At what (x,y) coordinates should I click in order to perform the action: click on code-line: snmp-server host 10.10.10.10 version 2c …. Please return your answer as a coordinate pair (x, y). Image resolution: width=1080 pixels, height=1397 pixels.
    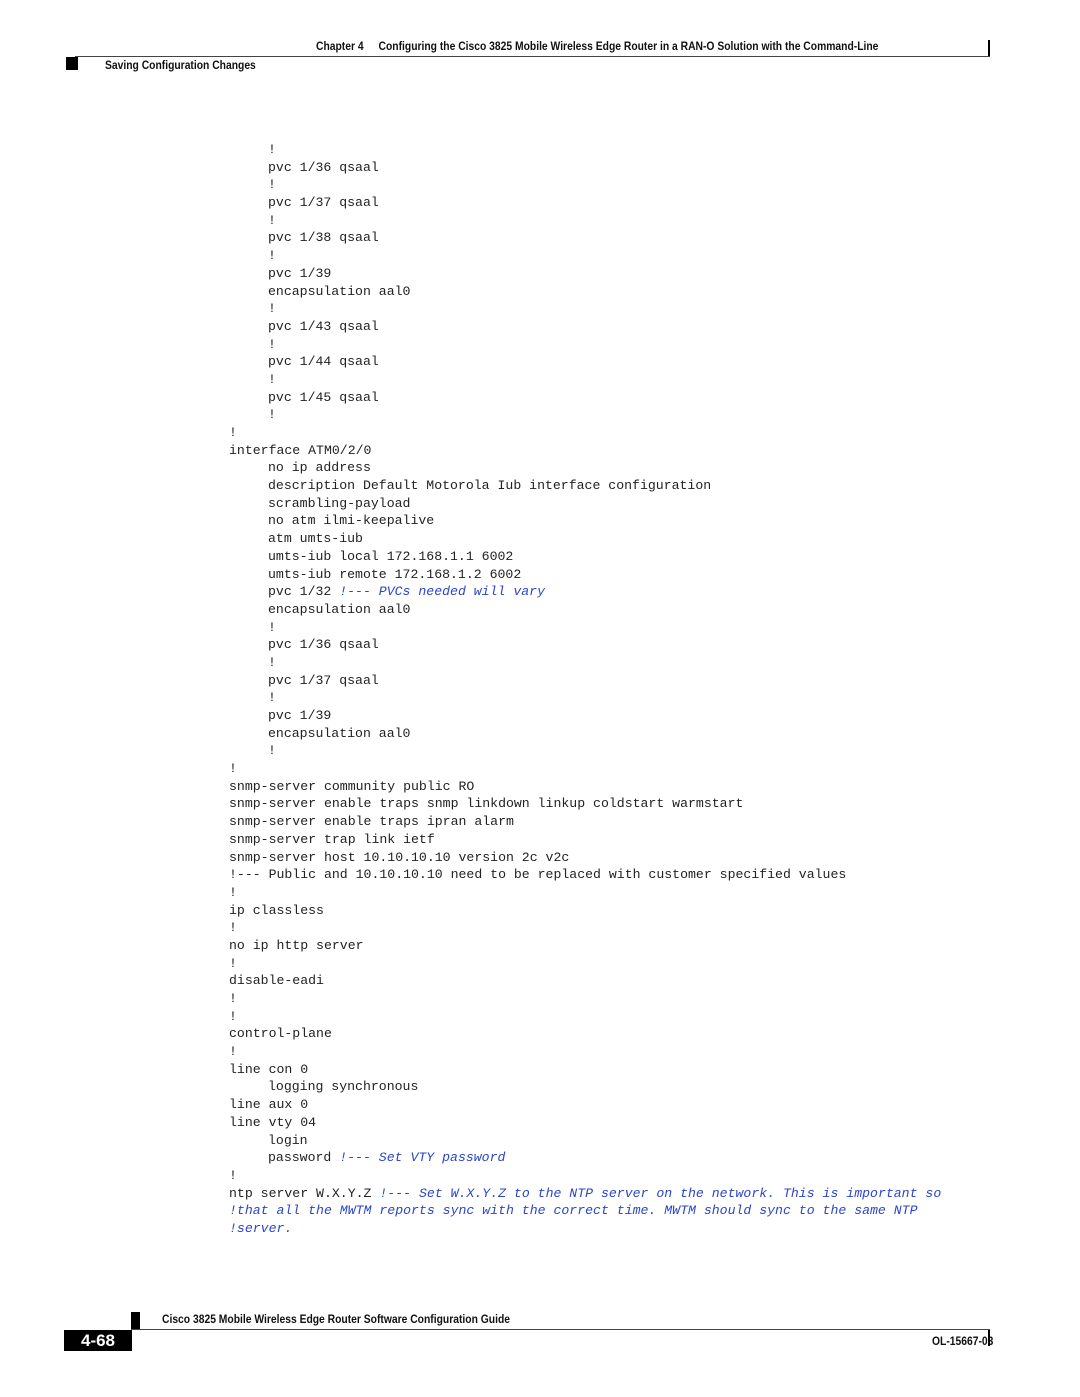
    Looking at the image, I should click on (585, 858).